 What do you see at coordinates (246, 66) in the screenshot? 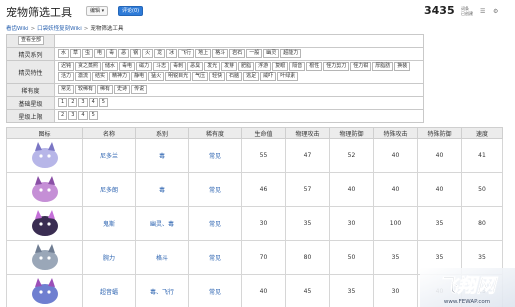
I see `ability-filter-option: 肥脂` at bounding box center [246, 66].